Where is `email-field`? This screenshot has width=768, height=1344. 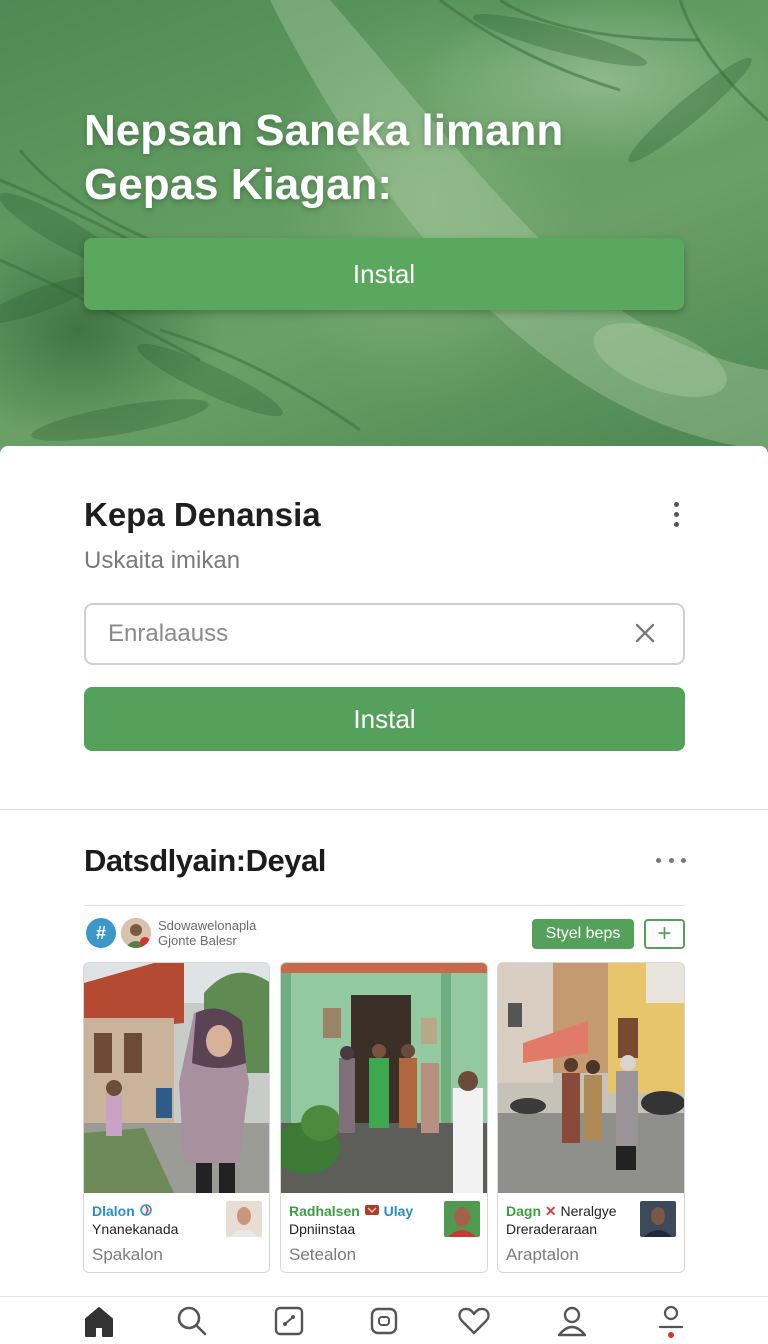
email-field is located at coordinates (358, 634).